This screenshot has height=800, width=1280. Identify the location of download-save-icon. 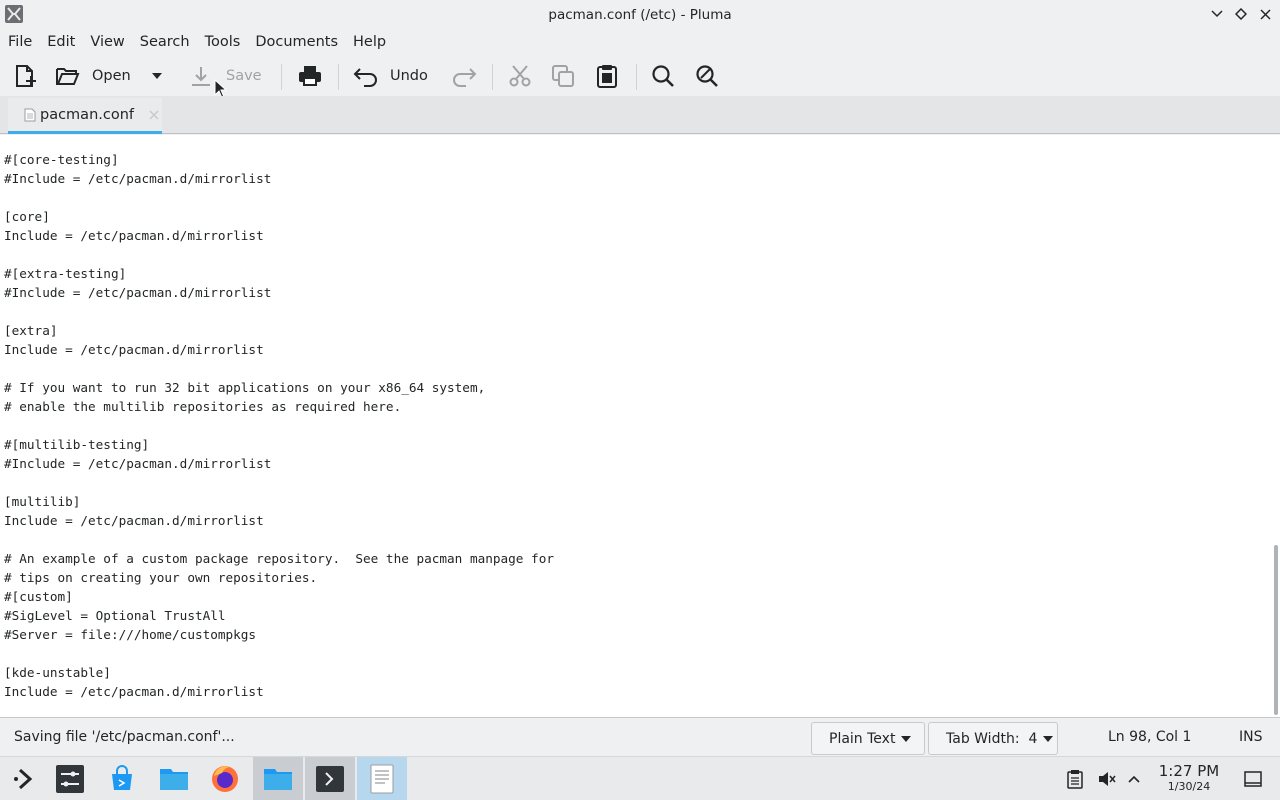
(201, 76).